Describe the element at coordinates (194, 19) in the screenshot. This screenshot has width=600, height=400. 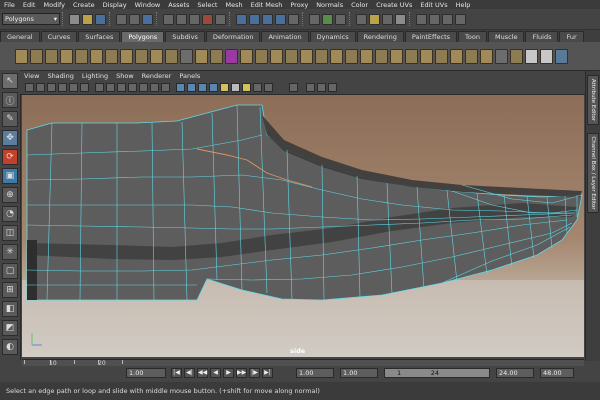
I see `face-mask-icon` at that location.